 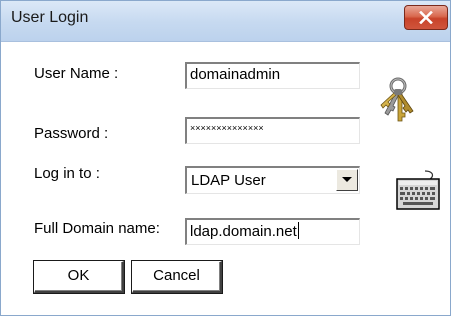 I want to click on chevron-down-icon, so click(x=347, y=179).